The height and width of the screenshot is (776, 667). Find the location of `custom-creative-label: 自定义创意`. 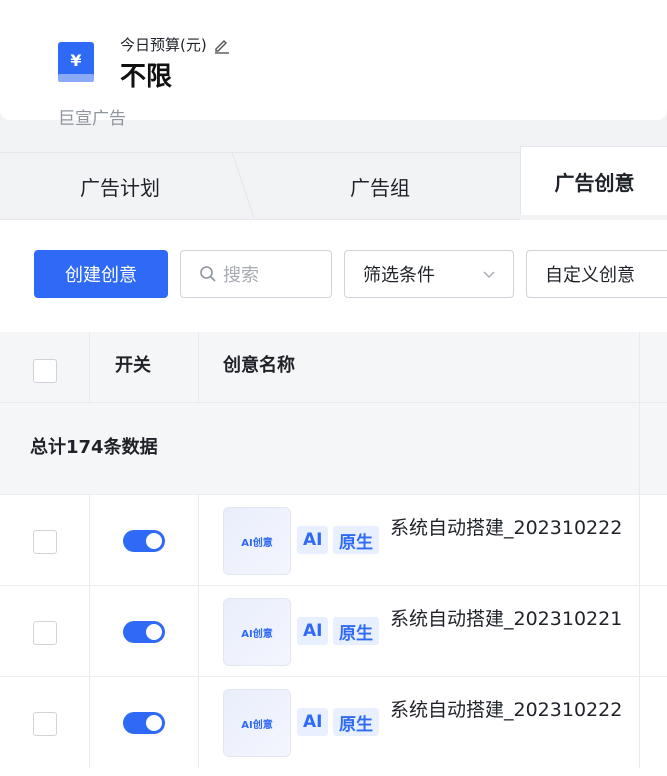

custom-creative-label: 自定义创意 is located at coordinates (590, 275).